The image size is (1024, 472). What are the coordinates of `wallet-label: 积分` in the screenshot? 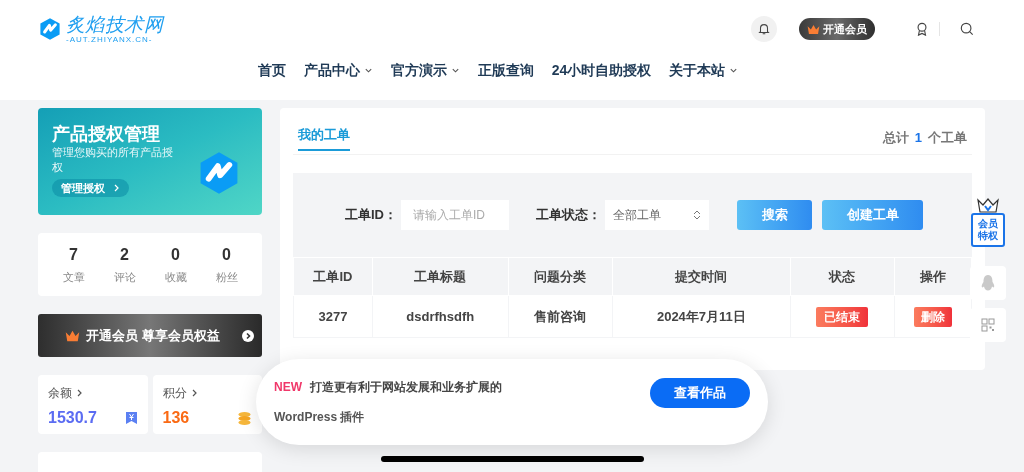 It's located at (174, 393).